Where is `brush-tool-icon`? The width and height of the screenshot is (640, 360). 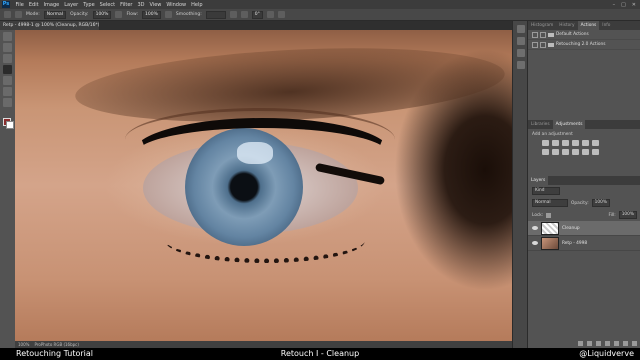
brush-tool-icon is located at coordinates (7, 69).